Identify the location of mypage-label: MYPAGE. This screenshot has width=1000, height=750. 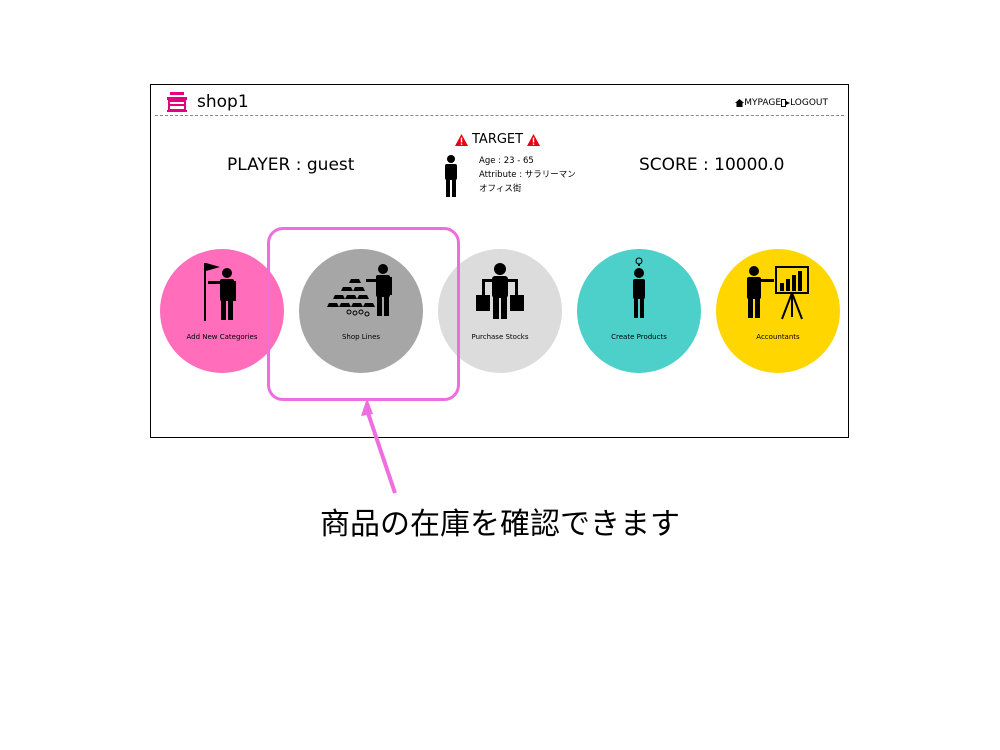
(763, 103).